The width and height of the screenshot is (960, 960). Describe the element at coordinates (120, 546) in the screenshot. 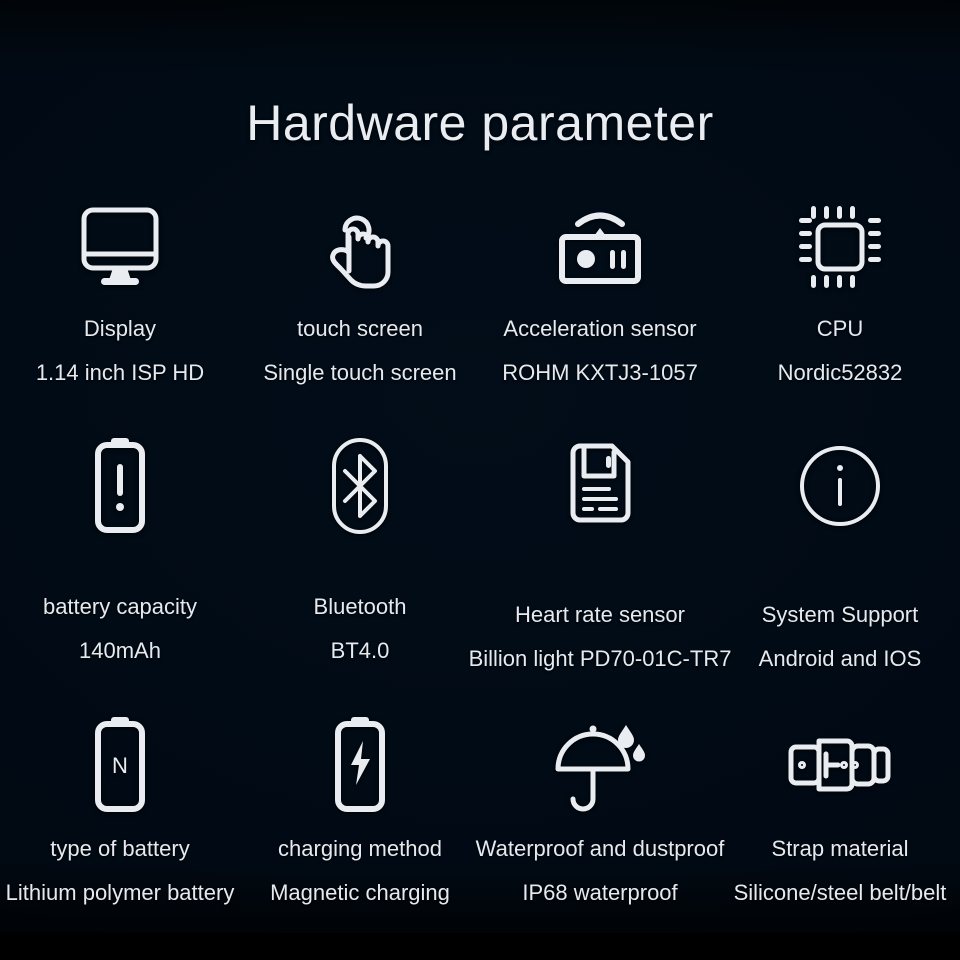

I see `spec-item-battery-capacity: battery capacity 140mAh` at that location.